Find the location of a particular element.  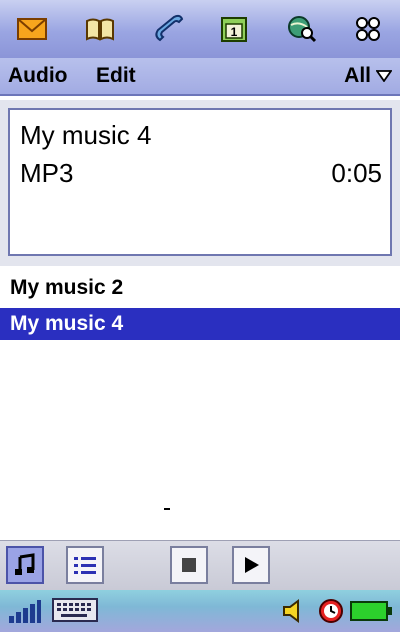

filter-dropdown: All is located at coordinates (368, 76).